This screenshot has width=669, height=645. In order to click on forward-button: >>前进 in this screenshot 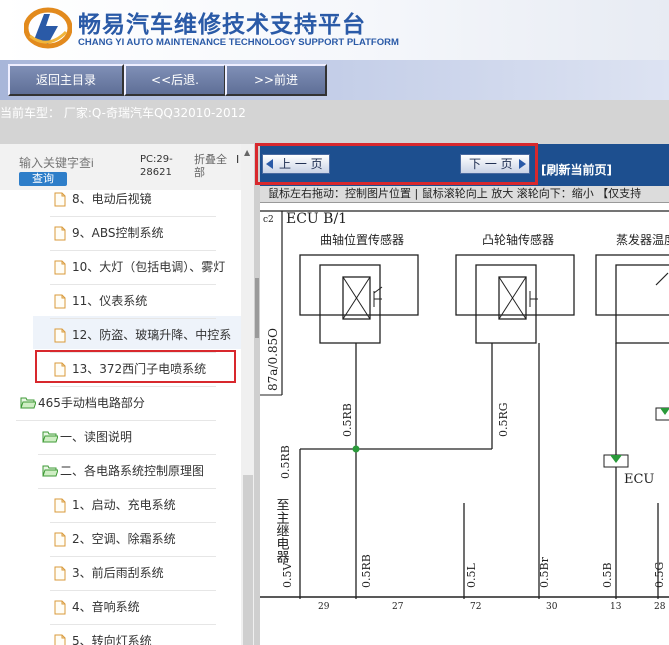, I will do `click(276, 80)`.